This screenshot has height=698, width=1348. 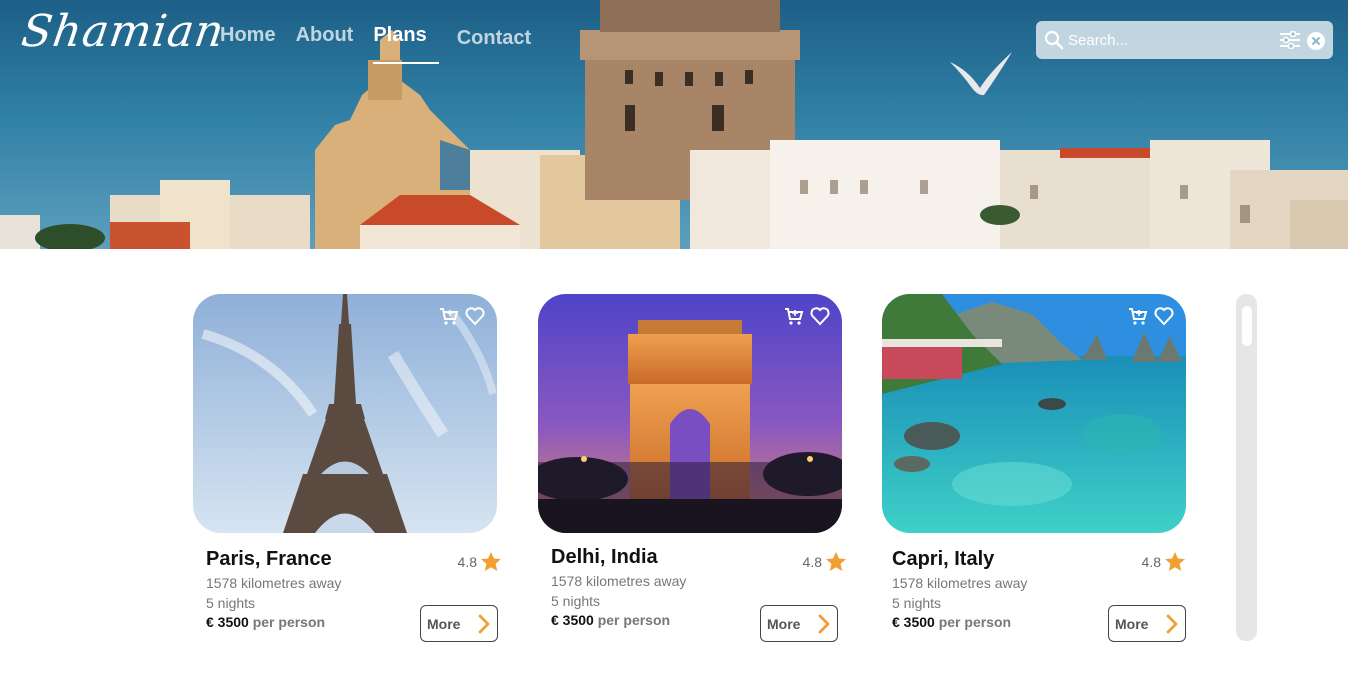 I want to click on india-gate-image, so click(x=690, y=413).